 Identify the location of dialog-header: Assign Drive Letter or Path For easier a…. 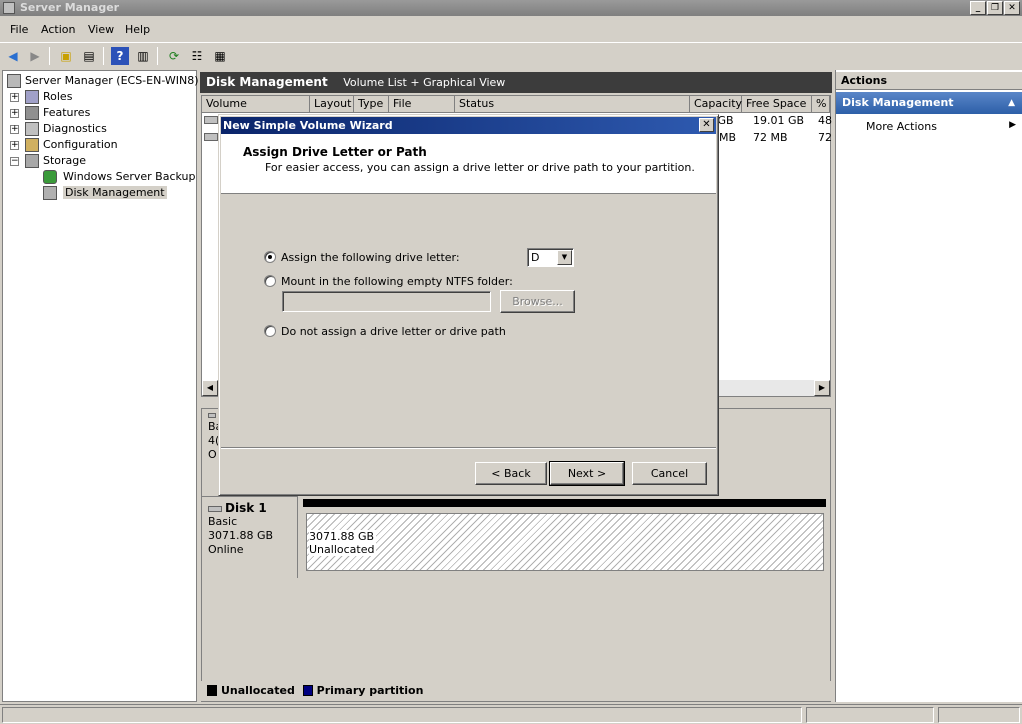
(468, 164).